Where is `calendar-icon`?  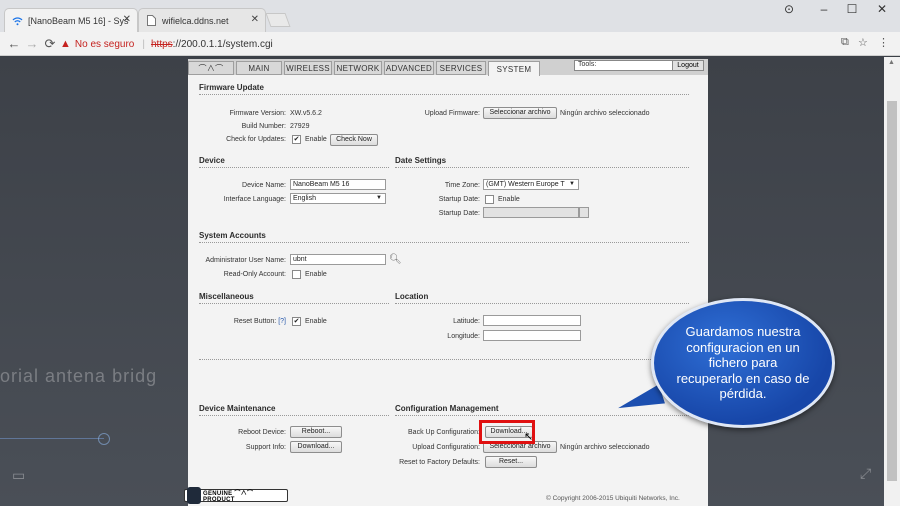
calendar-icon is located at coordinates (584, 212).